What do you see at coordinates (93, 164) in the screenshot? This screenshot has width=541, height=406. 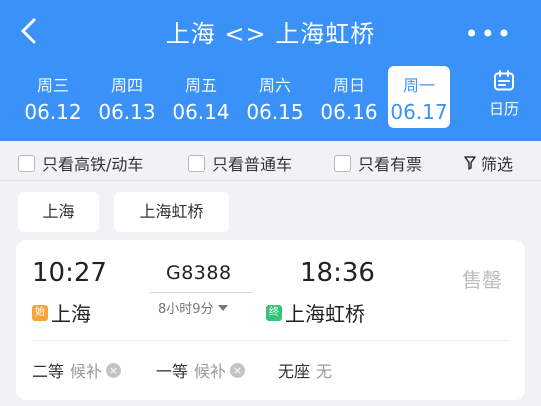 I see `high-speed-only-label: 只看高铁/动车` at bounding box center [93, 164].